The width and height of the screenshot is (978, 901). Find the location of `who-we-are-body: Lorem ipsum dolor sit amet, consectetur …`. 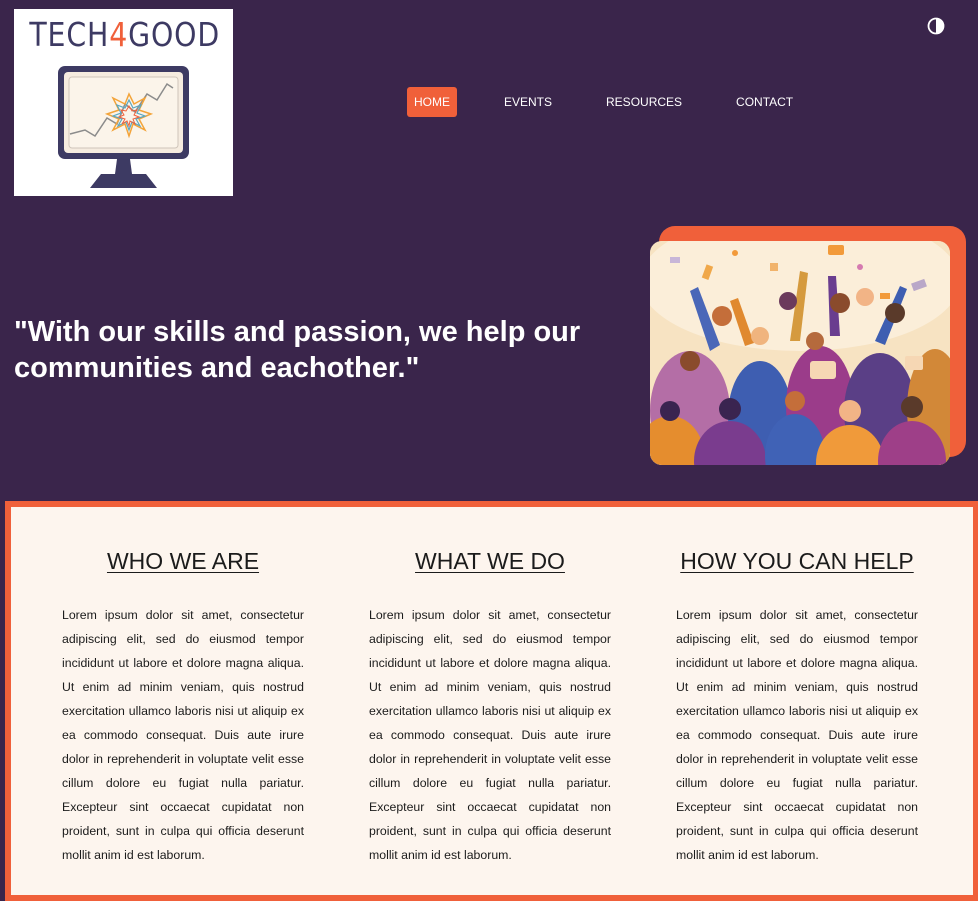

who-we-are-body: Lorem ipsum dolor sit amet, consectetur … is located at coordinates (183, 735).